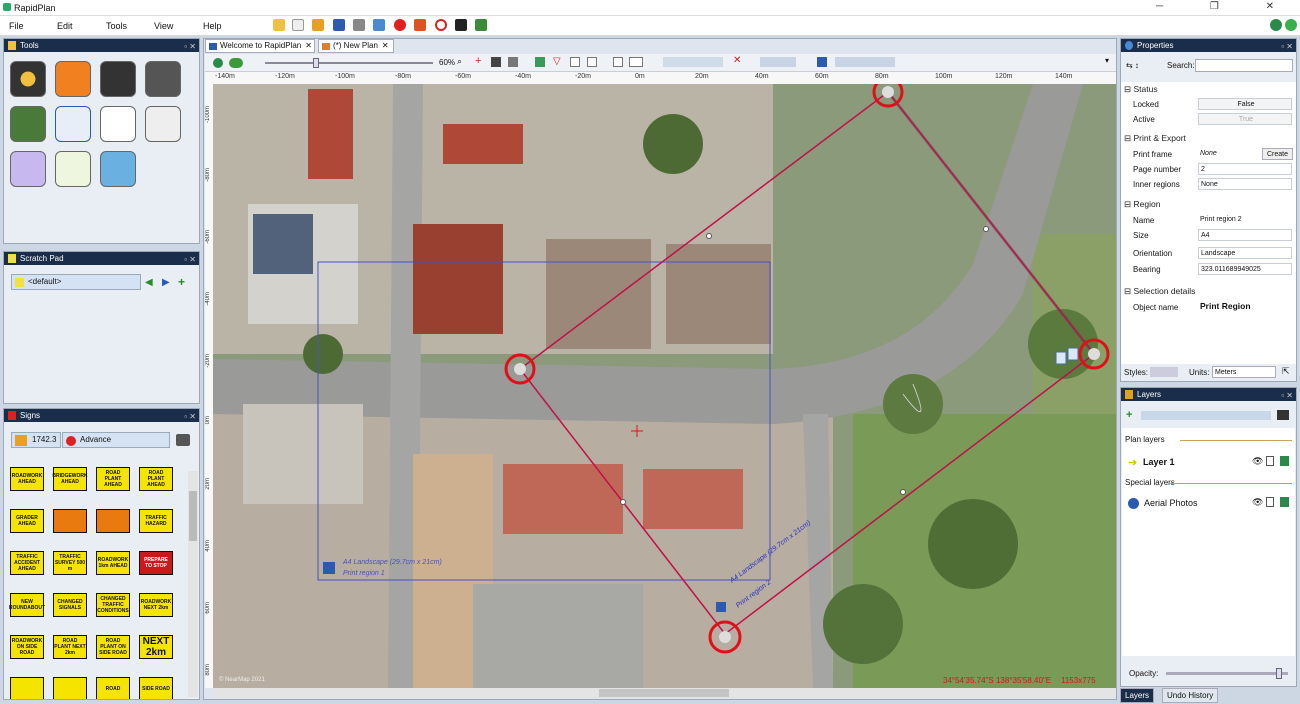 This screenshot has height=704, width=1300. I want to click on tool-measure-icon, so click(118, 124).